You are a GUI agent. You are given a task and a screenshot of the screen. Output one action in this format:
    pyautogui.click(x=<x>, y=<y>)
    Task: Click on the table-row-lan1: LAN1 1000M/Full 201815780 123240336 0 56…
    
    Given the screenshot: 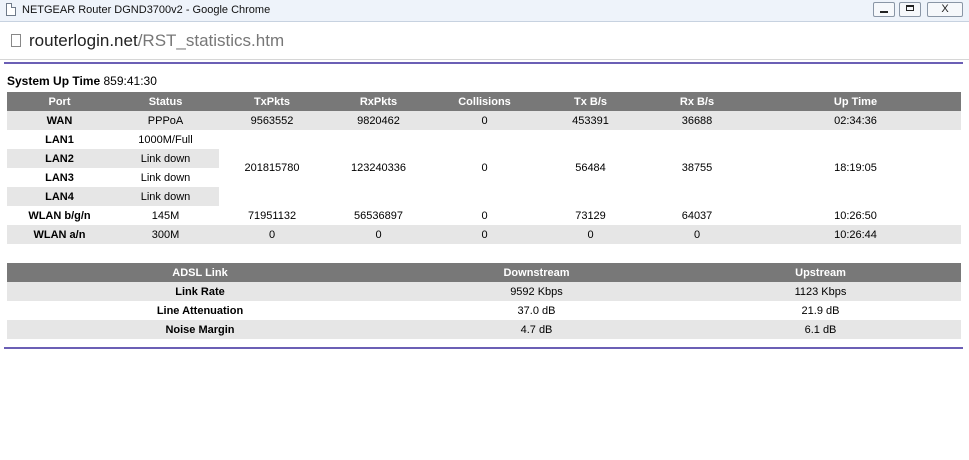 What is the action you would take?
    pyautogui.click(x=484, y=152)
    